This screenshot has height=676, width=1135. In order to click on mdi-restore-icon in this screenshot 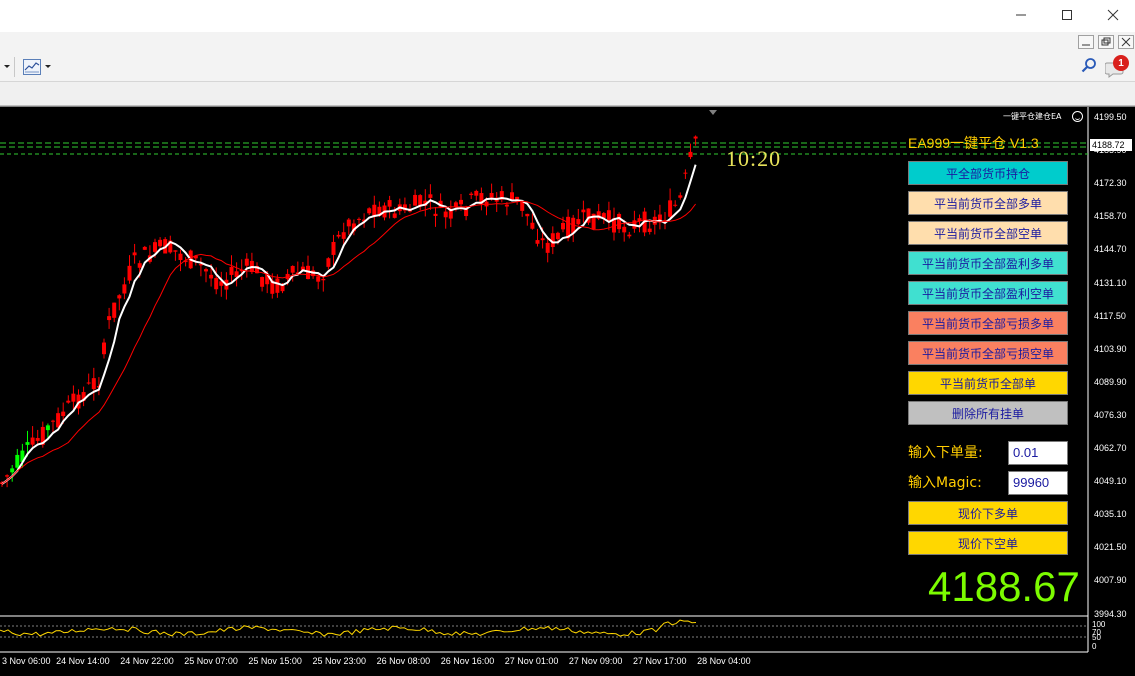, I will do `click(1106, 41)`.